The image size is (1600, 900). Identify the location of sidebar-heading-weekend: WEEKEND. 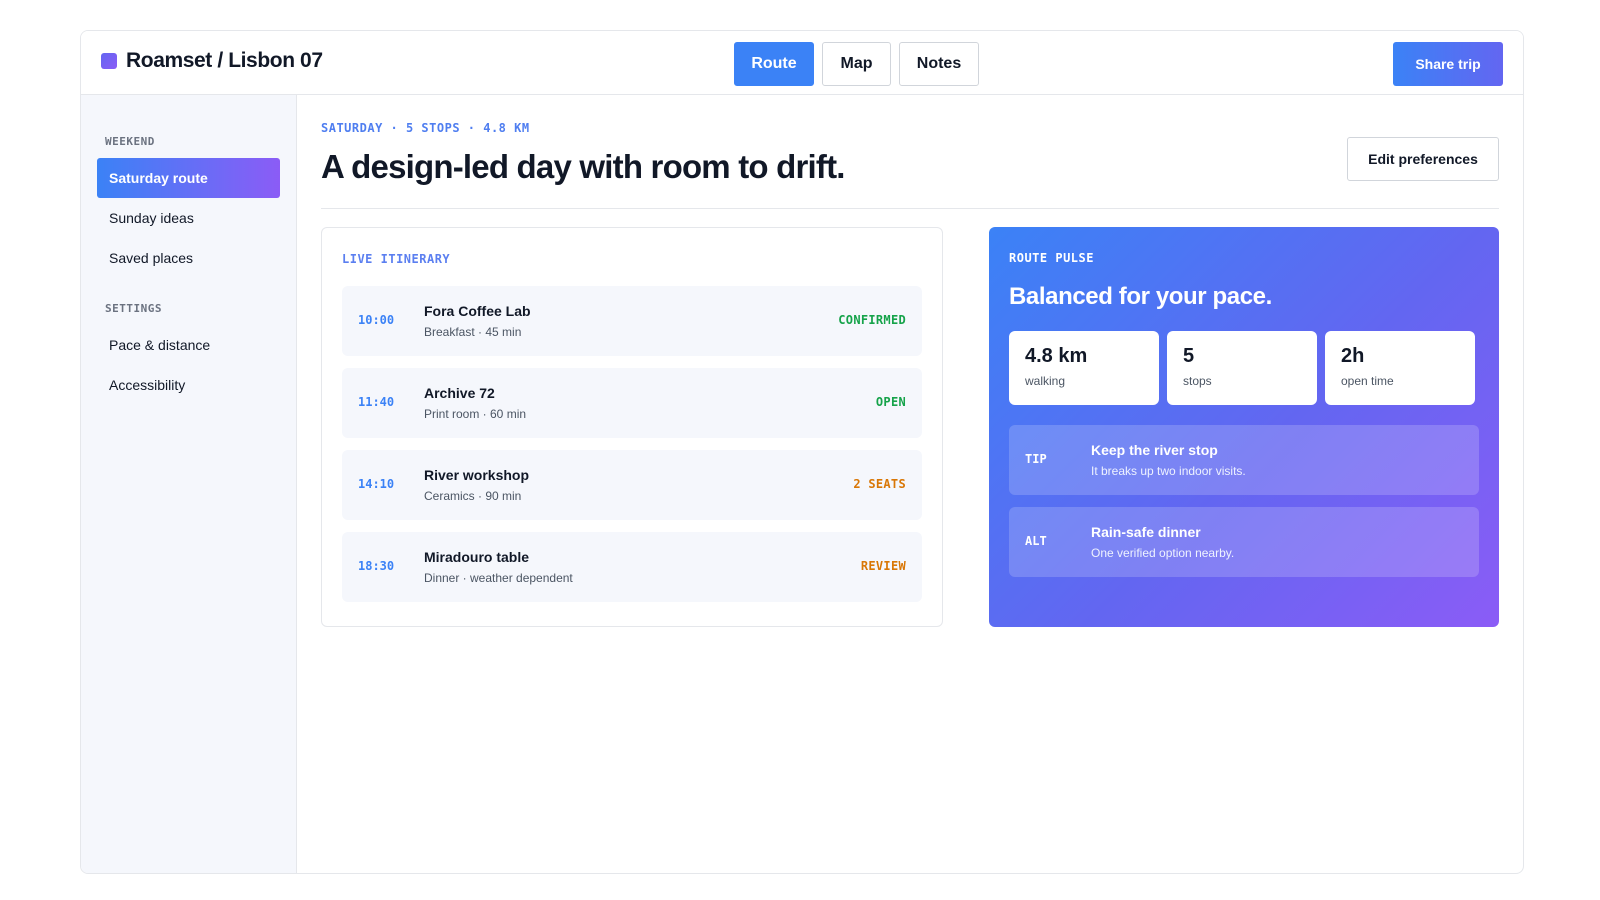
(130, 141).